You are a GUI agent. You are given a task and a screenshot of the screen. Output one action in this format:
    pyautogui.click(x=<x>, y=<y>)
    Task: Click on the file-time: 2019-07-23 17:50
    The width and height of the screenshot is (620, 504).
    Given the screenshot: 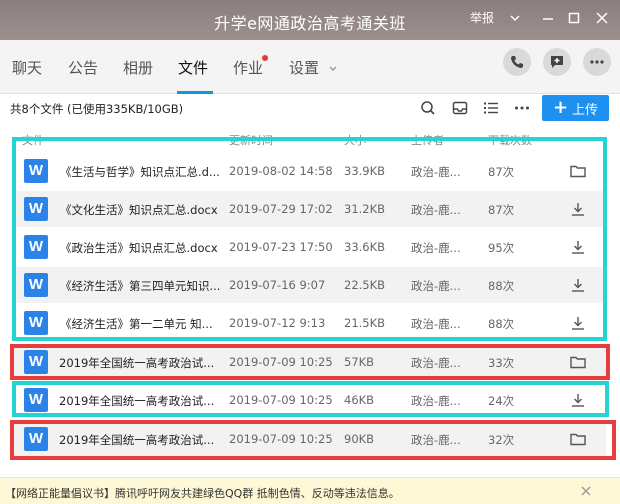 What is the action you would take?
    pyautogui.click(x=281, y=247)
    